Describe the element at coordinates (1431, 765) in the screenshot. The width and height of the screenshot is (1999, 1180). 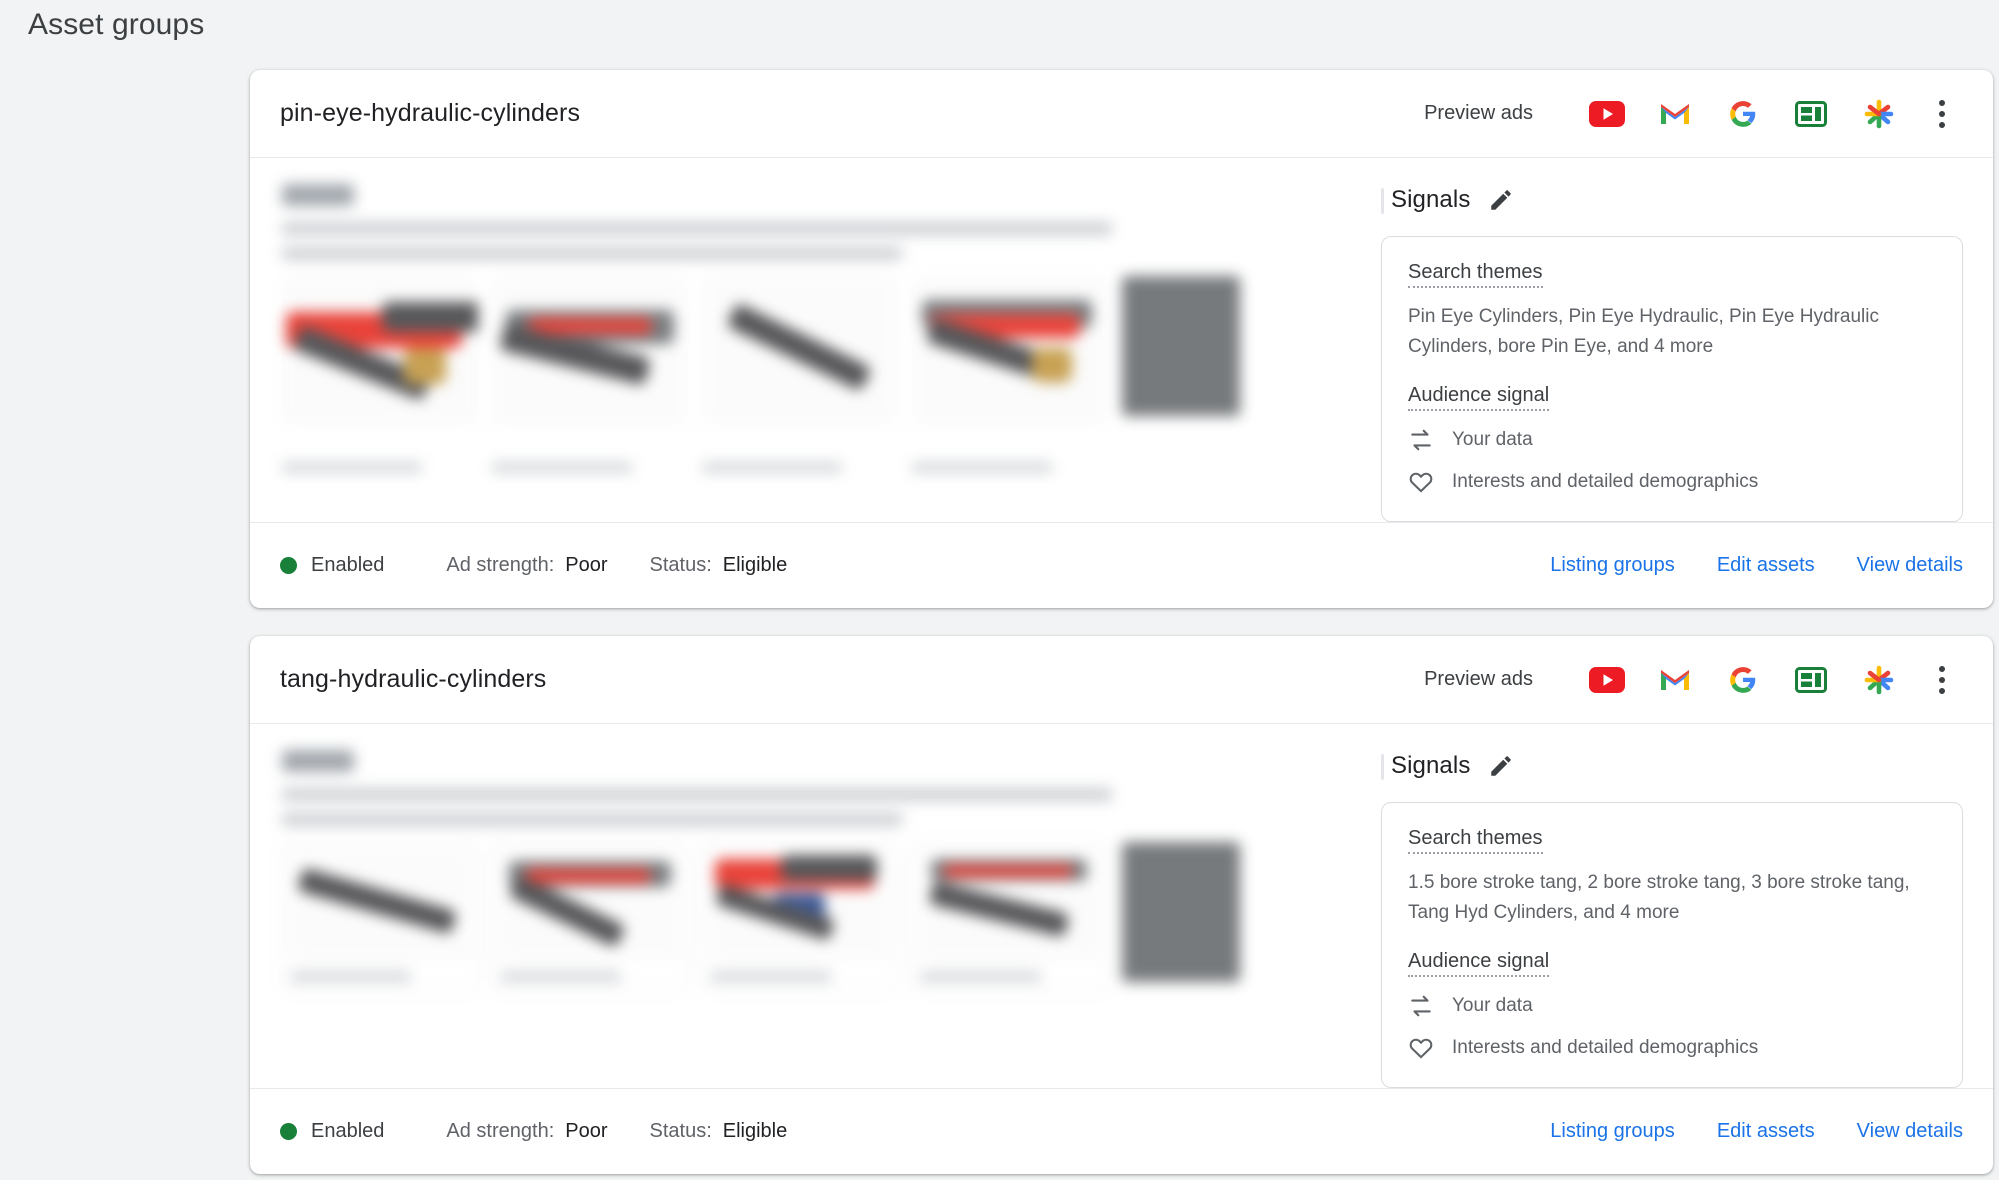
I see `signals-title: Signals` at that location.